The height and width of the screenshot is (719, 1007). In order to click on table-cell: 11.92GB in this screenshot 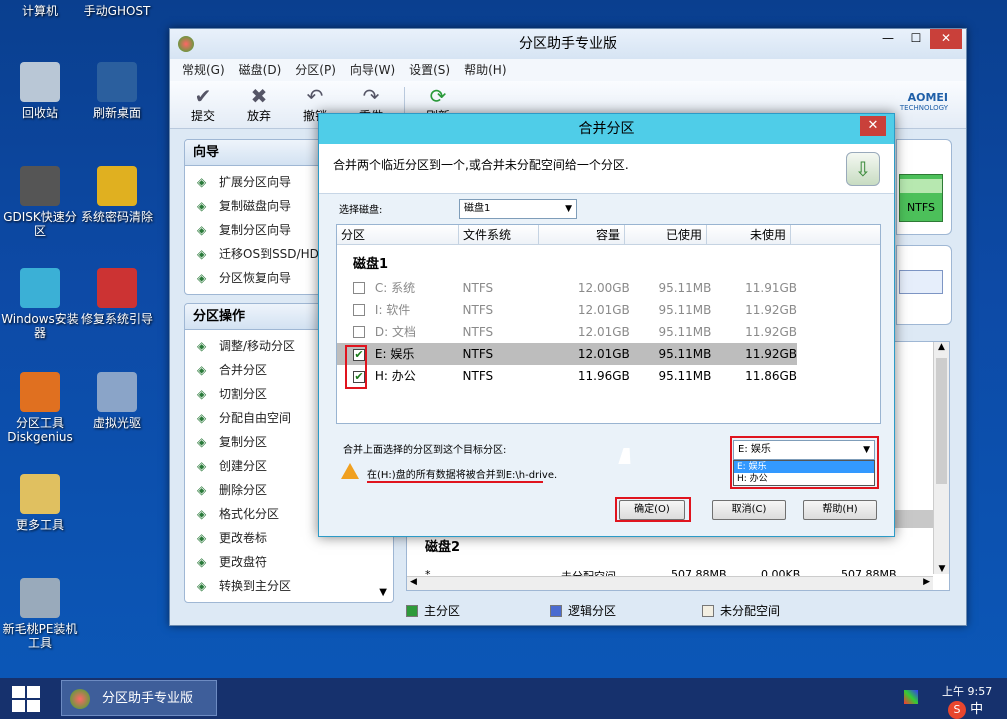, I will do `click(771, 354)`.